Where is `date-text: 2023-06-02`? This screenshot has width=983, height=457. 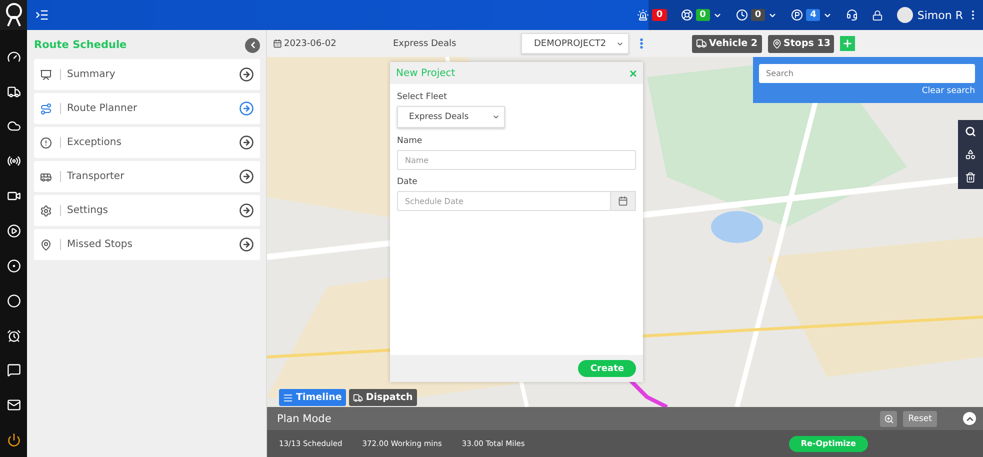 date-text: 2023-06-02 is located at coordinates (310, 43).